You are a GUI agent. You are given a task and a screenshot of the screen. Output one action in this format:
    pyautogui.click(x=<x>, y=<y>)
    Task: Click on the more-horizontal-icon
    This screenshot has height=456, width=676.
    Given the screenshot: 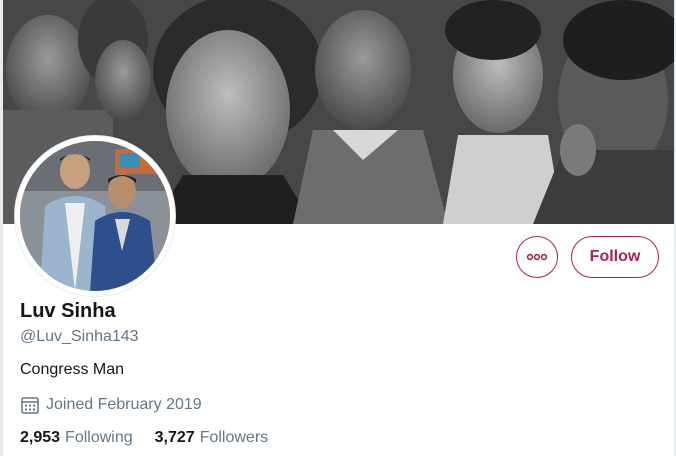 What is the action you would take?
    pyautogui.click(x=537, y=257)
    